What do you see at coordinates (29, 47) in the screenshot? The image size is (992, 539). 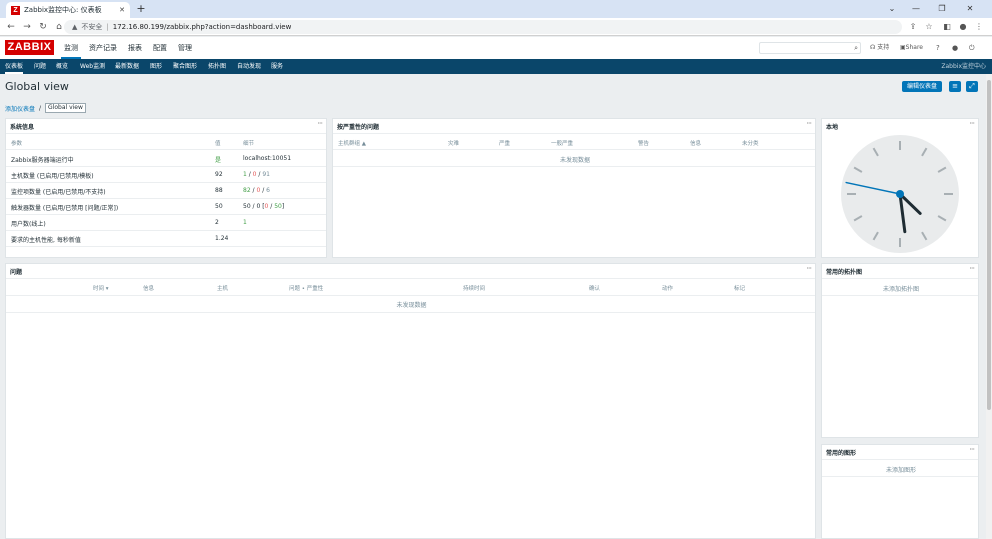 I see `zabbix-logo: ZABBIX` at bounding box center [29, 47].